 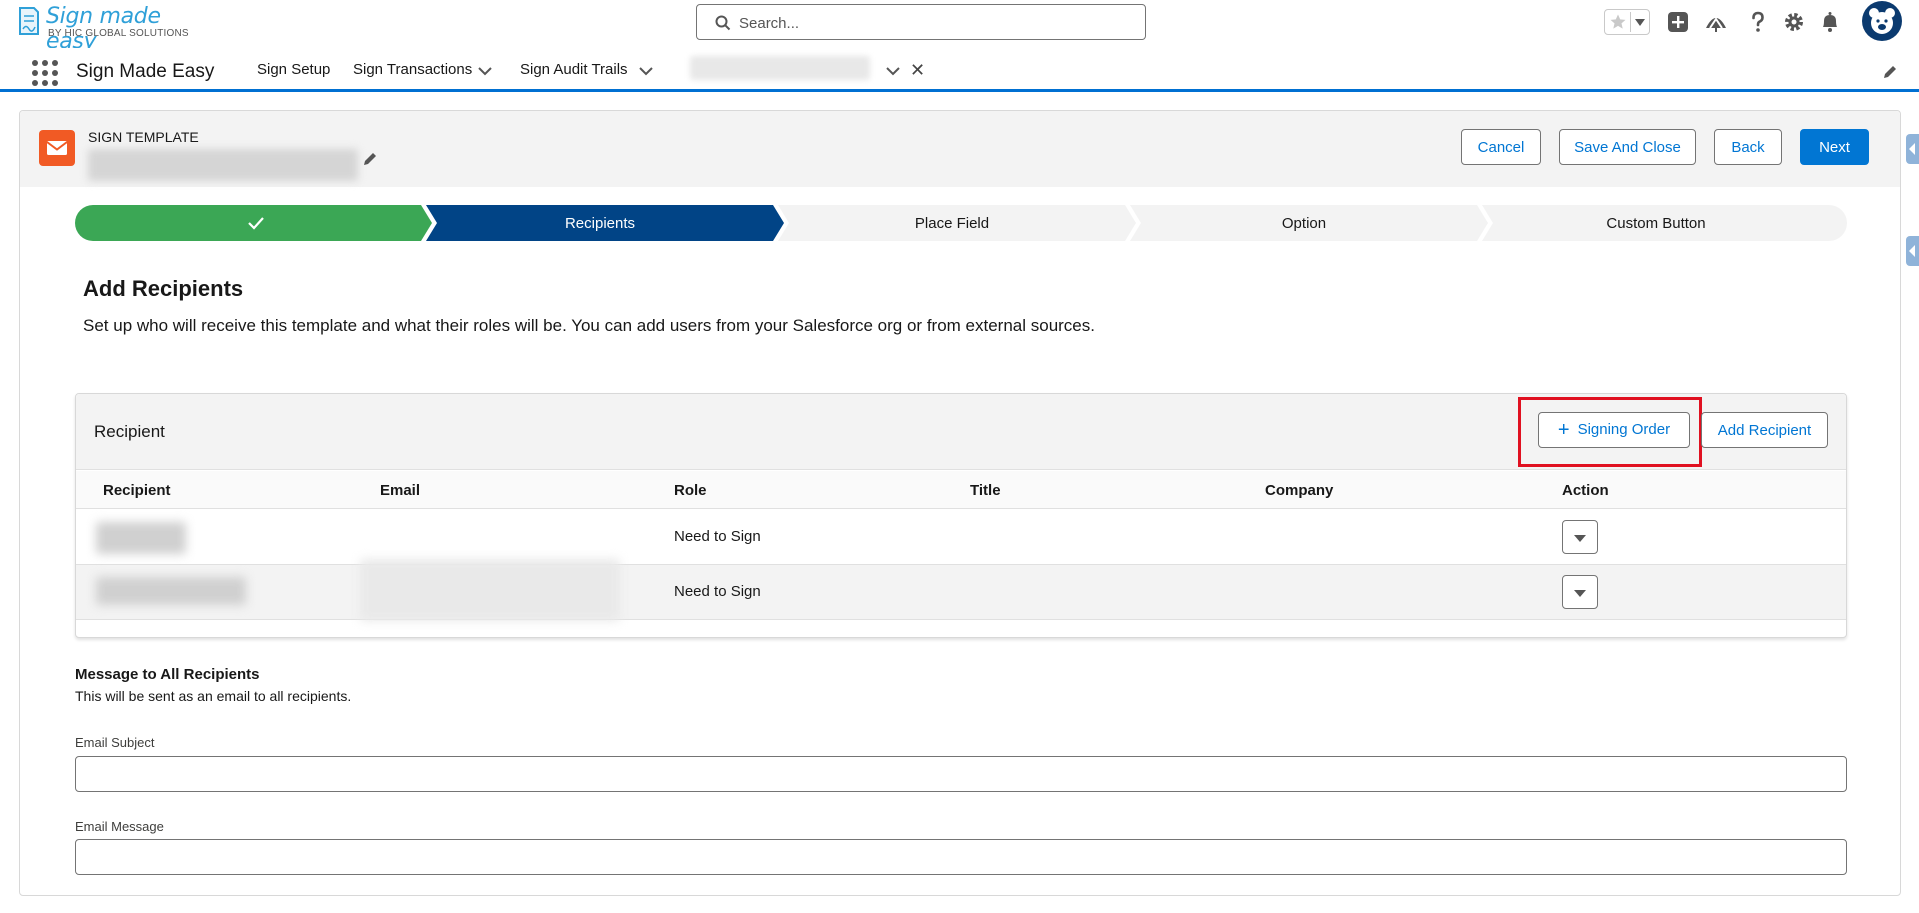 What do you see at coordinates (1299, 490) in the screenshot?
I see `column-header-company: Company` at bounding box center [1299, 490].